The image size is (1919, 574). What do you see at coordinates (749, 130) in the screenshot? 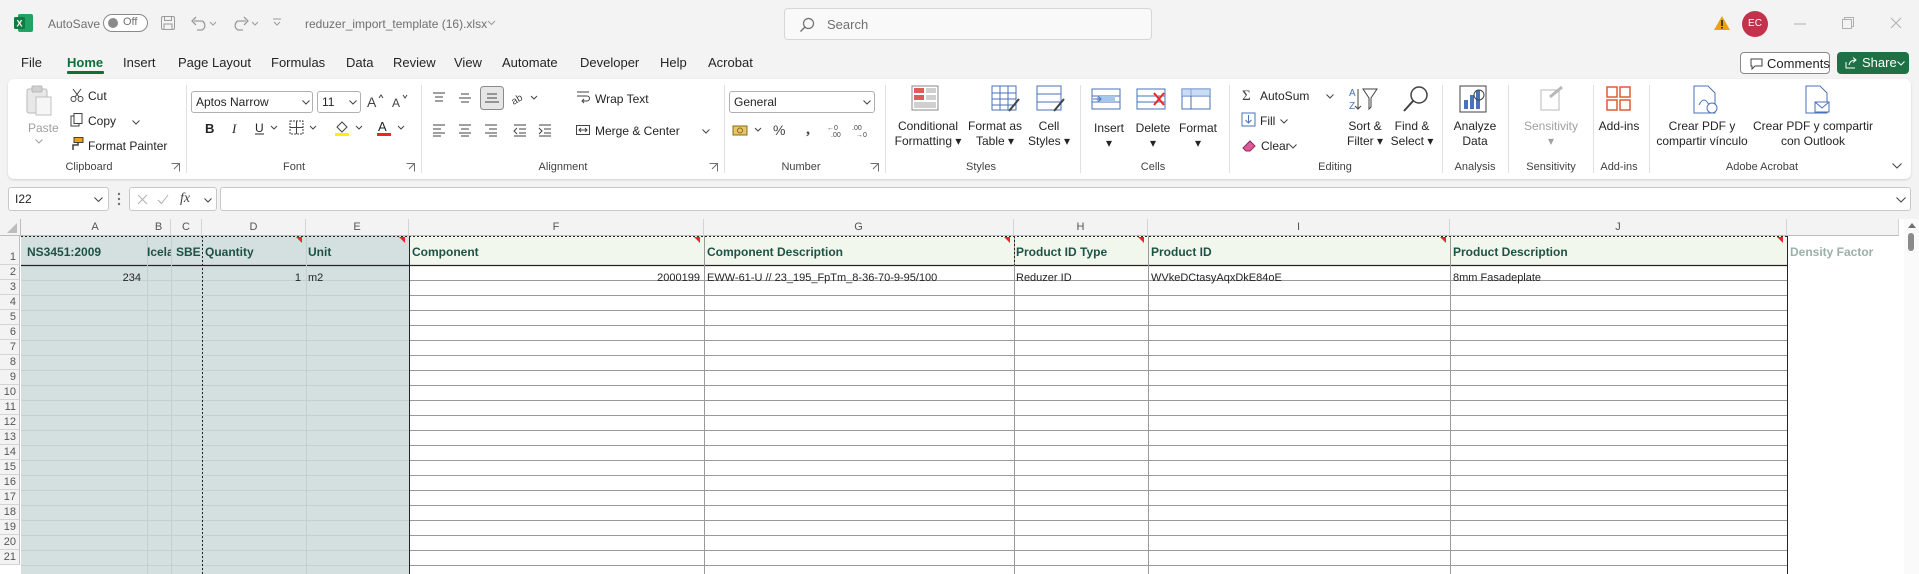
I see `accounting-format-icon` at bounding box center [749, 130].